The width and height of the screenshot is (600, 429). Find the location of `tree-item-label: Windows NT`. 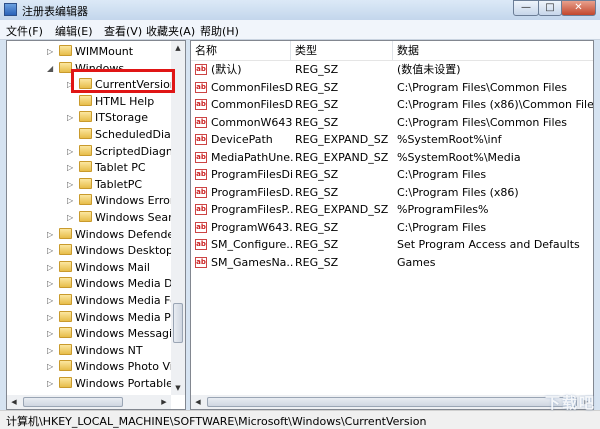

tree-item-label: Windows NT is located at coordinates (109, 350).